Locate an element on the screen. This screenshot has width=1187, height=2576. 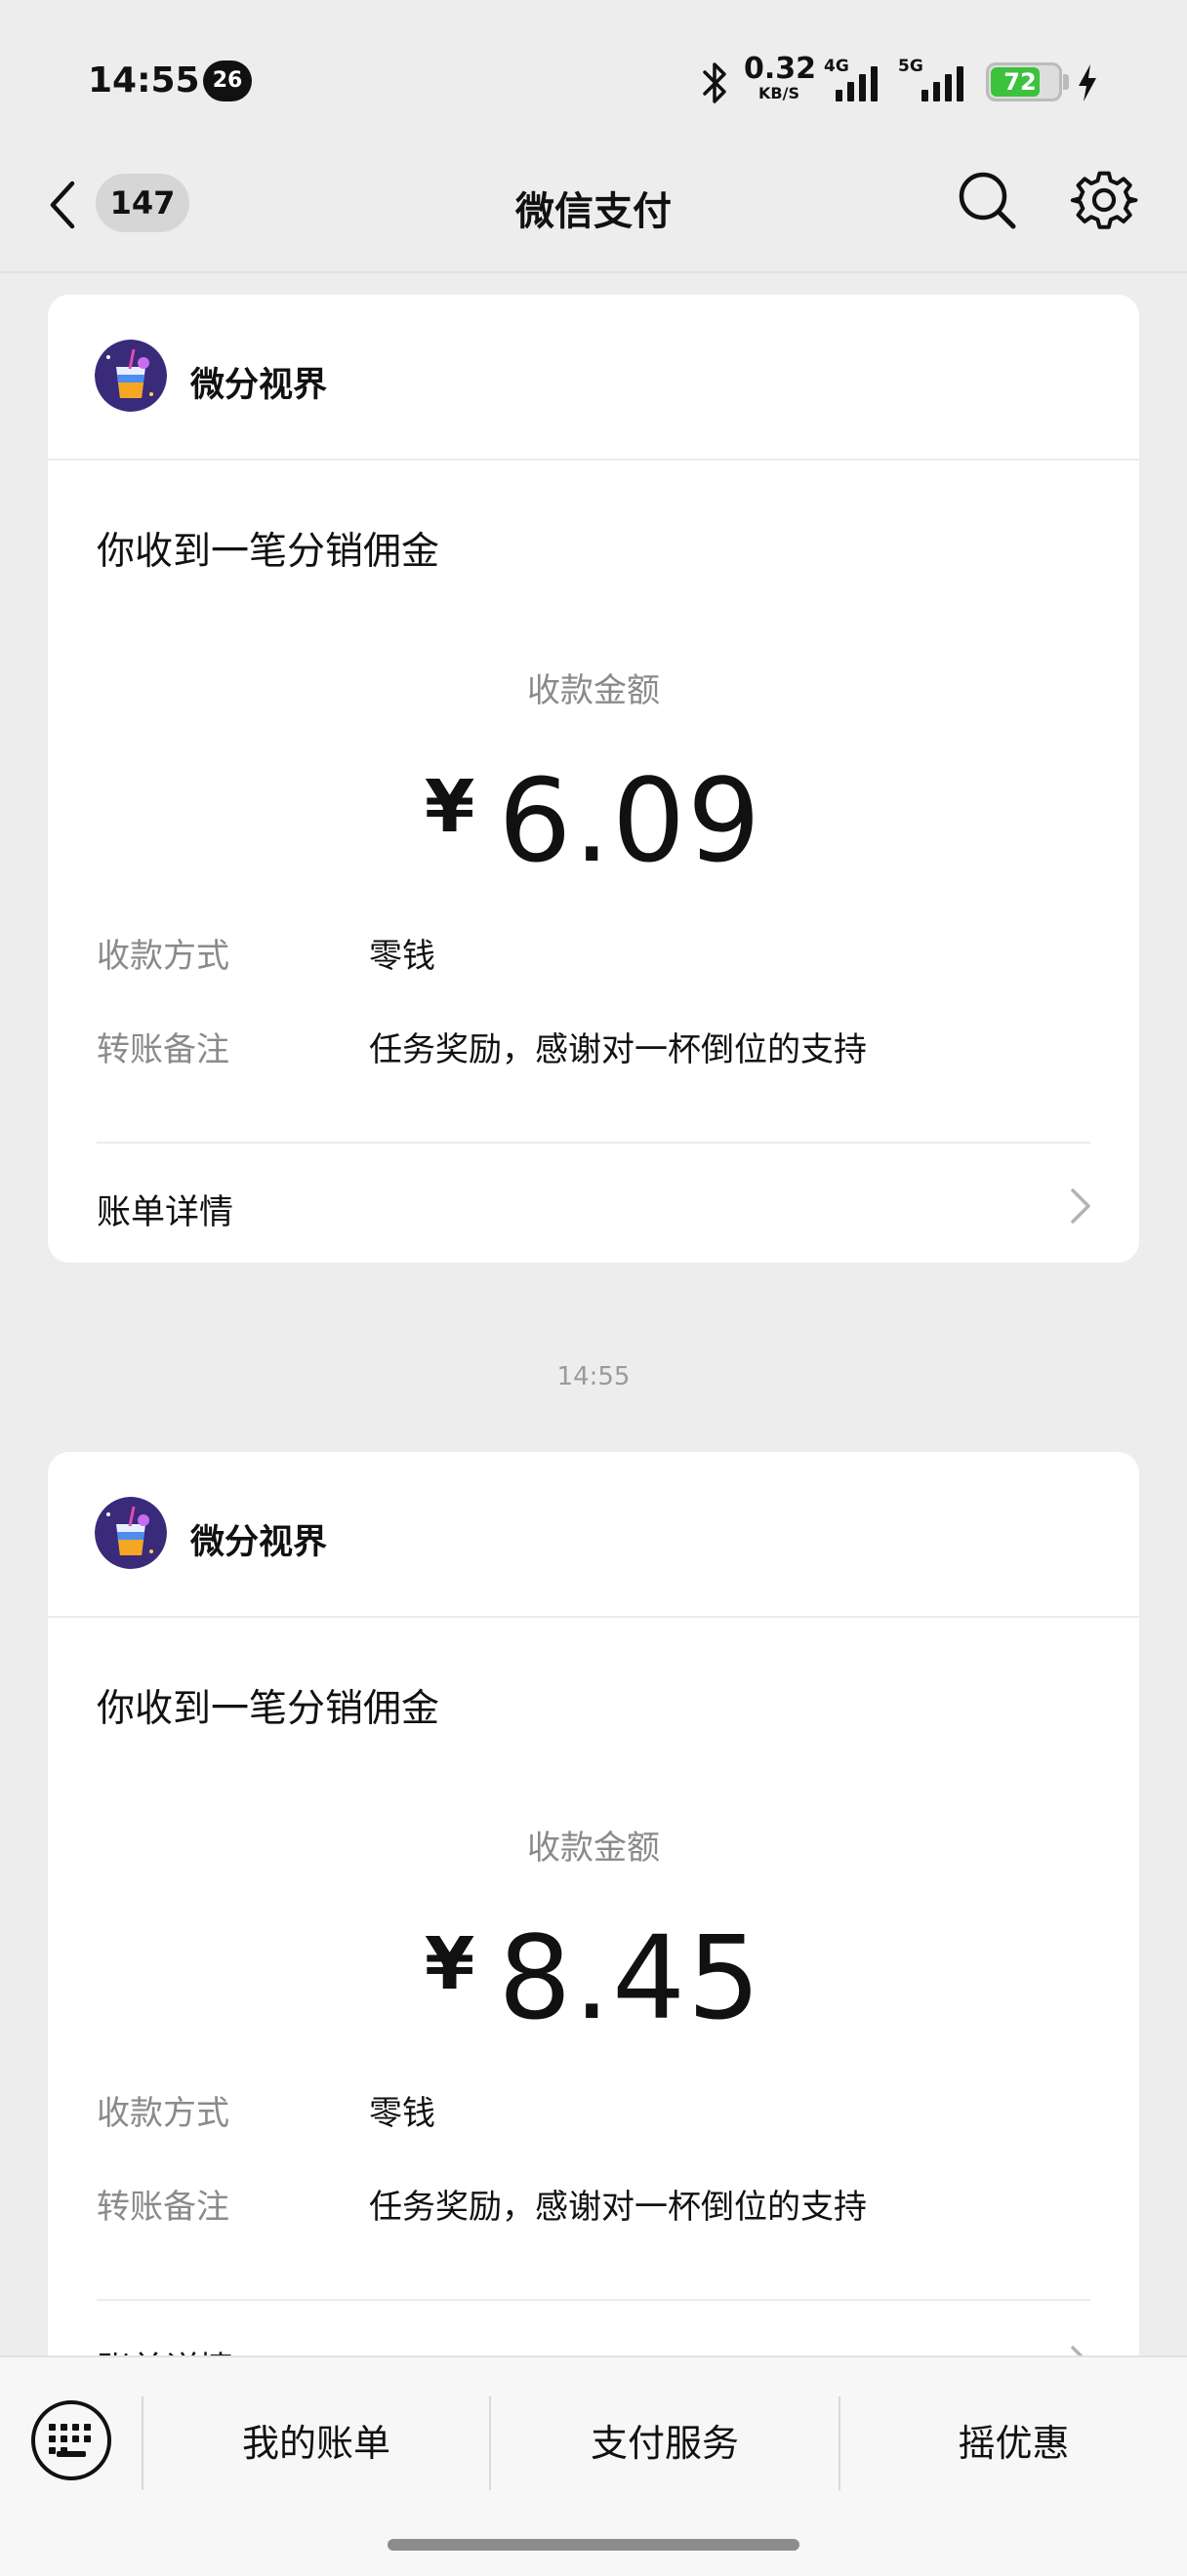
bill-details-label: 账单详情 is located at coordinates (165, 1212).